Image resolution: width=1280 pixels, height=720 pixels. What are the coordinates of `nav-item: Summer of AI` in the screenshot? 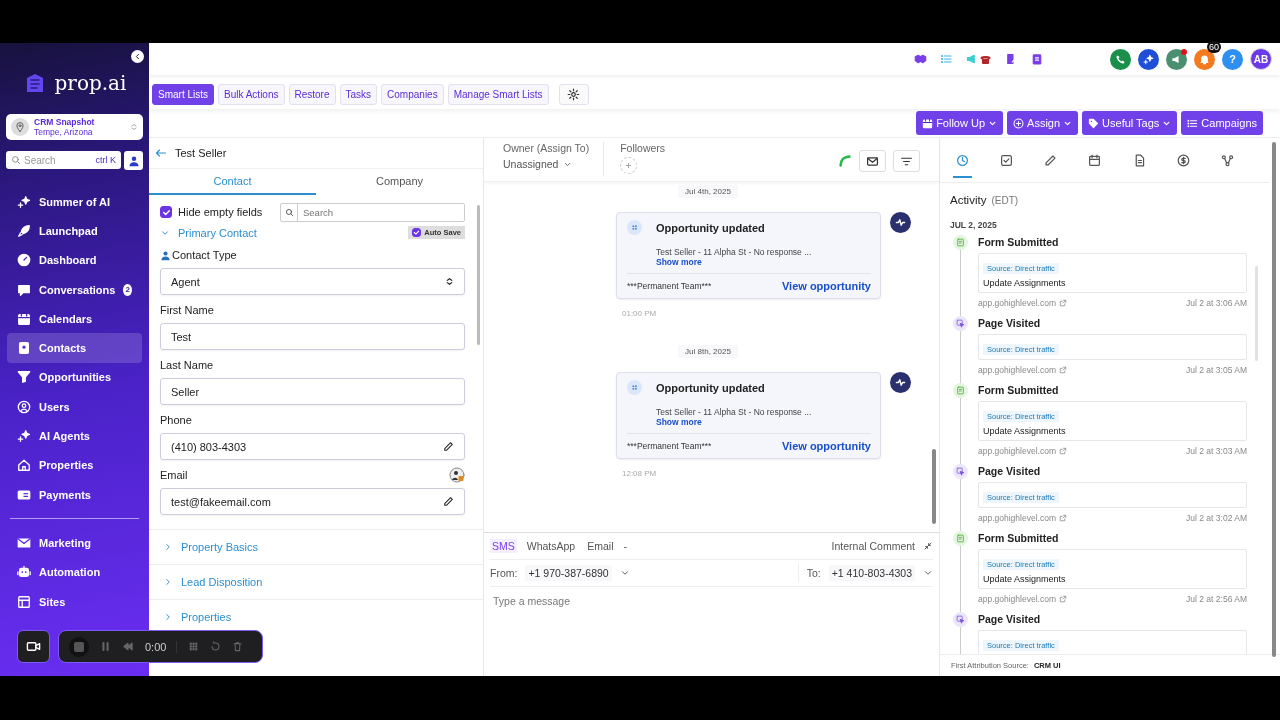 It's located at (74, 202).